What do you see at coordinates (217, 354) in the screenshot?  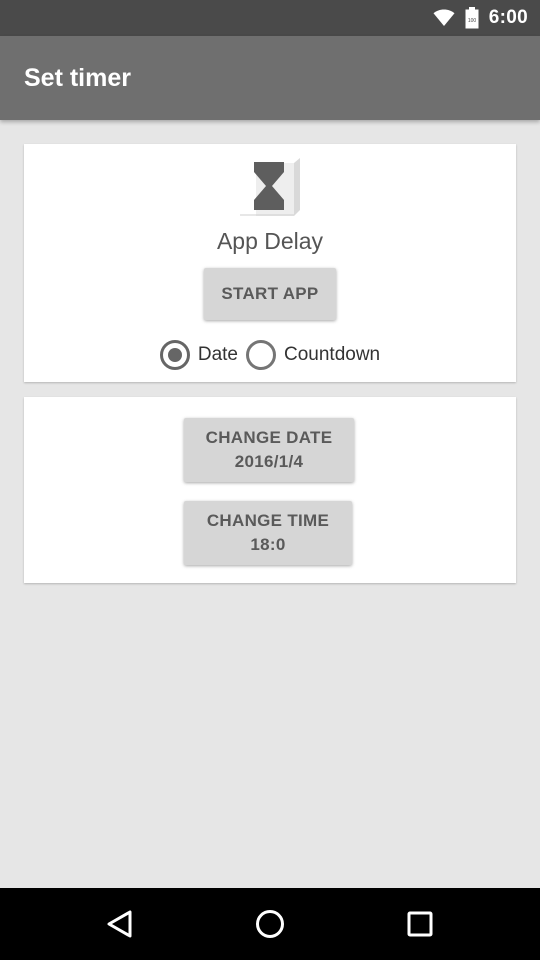 I see `radio-date-label: Date` at bounding box center [217, 354].